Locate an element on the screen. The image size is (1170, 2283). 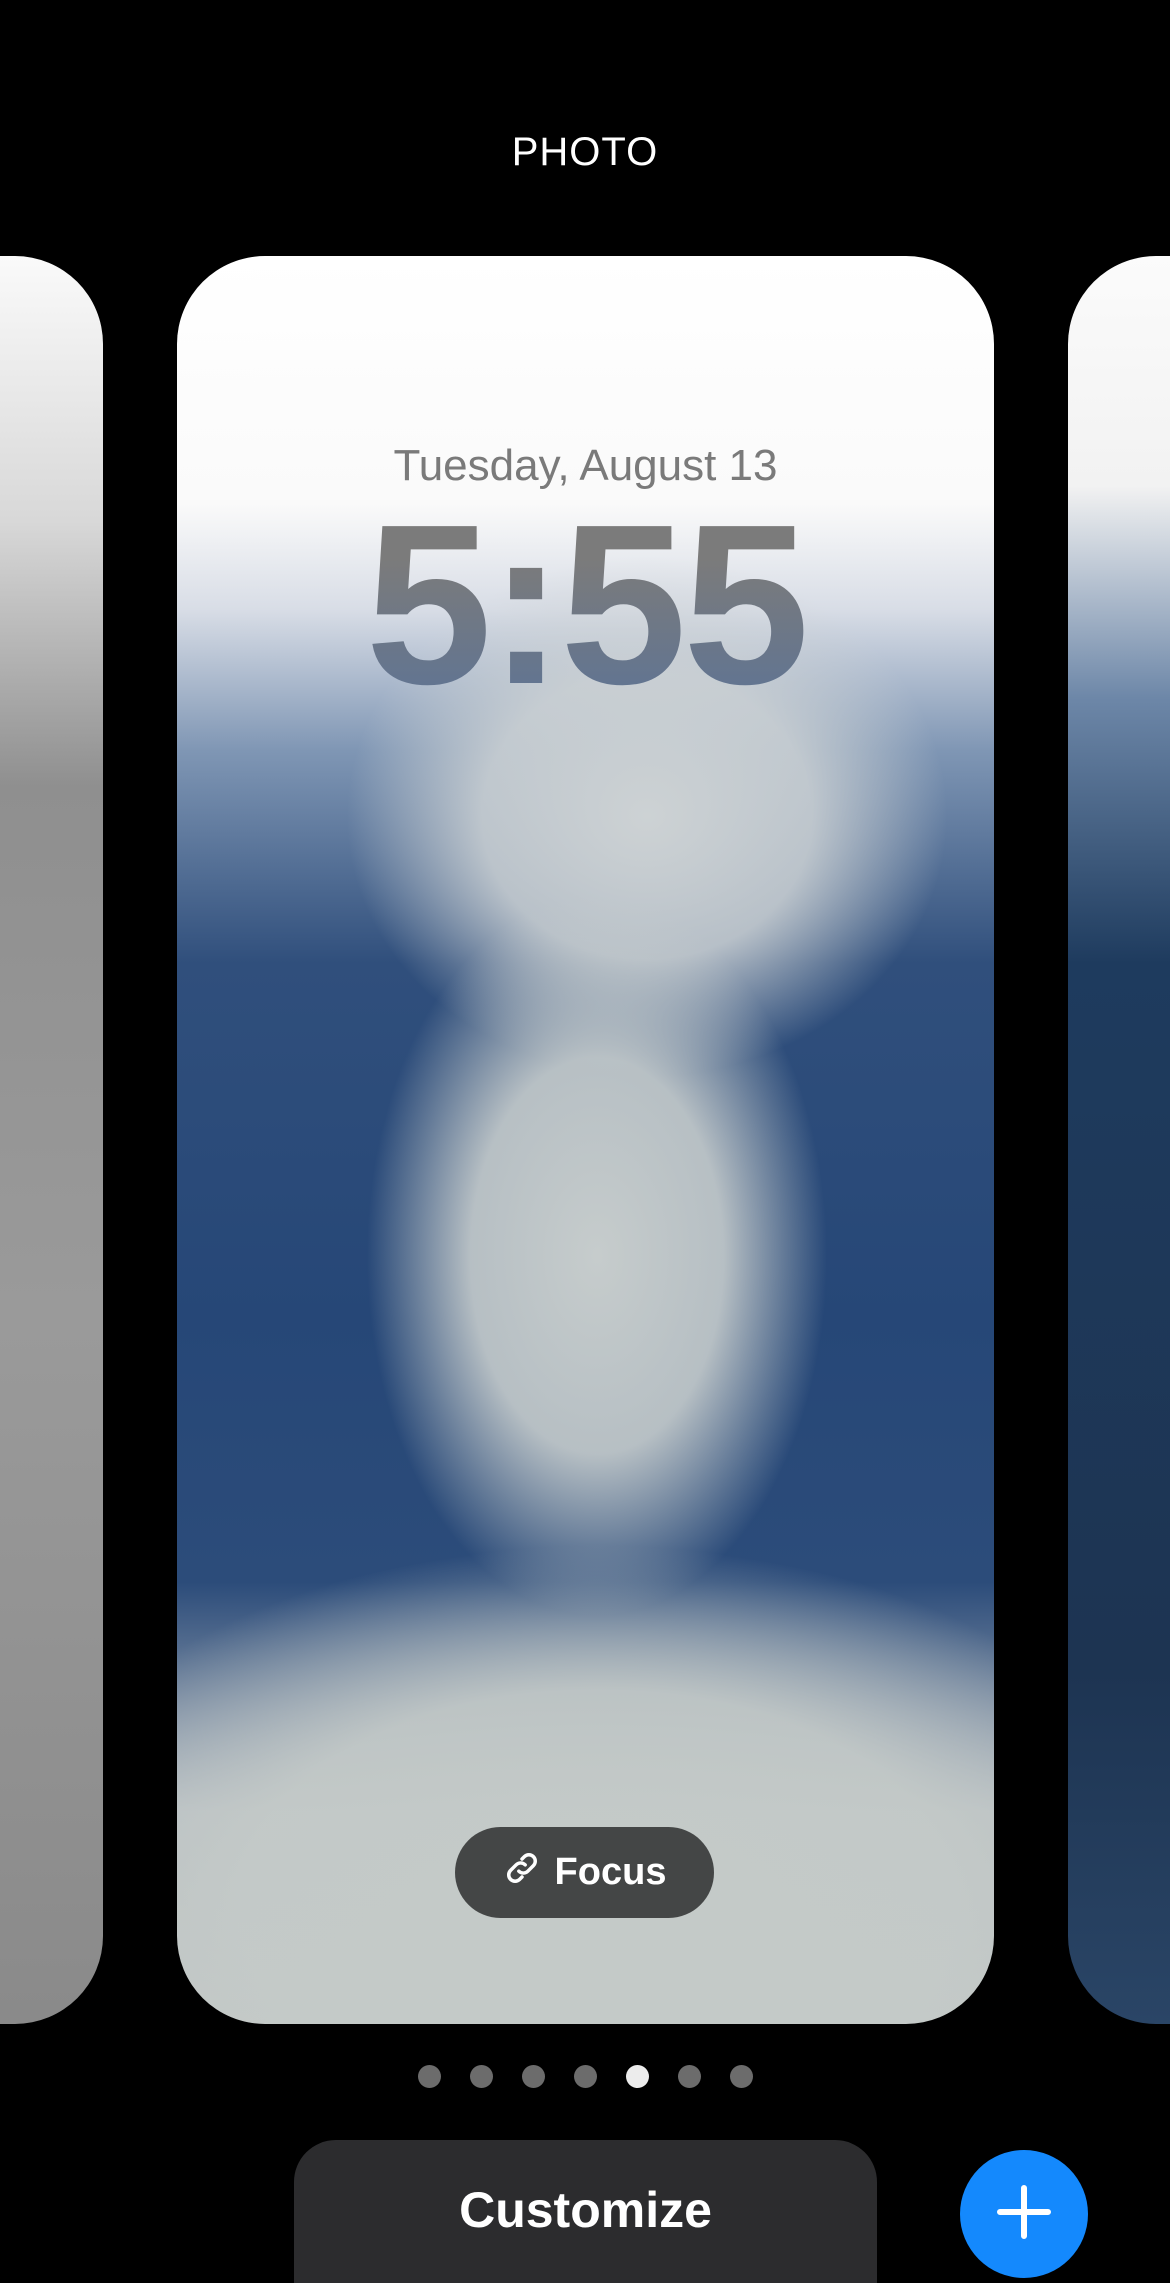
wallpaper-card-next is located at coordinates (1119, 1140).